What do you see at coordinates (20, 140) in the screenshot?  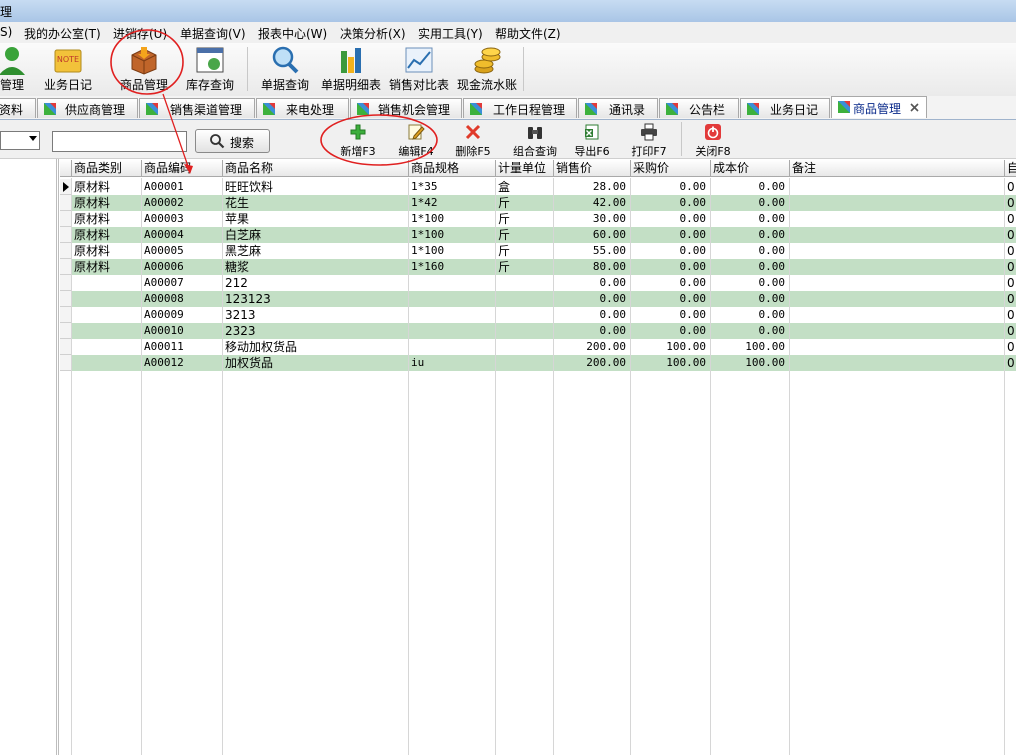 I see `category-select` at bounding box center [20, 140].